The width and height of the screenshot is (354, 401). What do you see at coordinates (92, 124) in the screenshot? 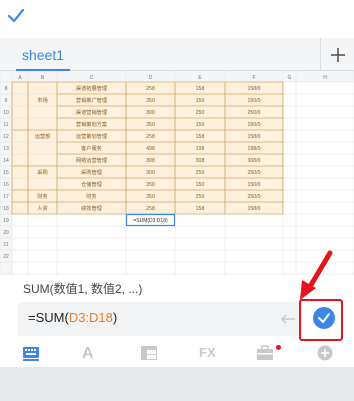
I see `cell-text: 营销策划方案` at bounding box center [92, 124].